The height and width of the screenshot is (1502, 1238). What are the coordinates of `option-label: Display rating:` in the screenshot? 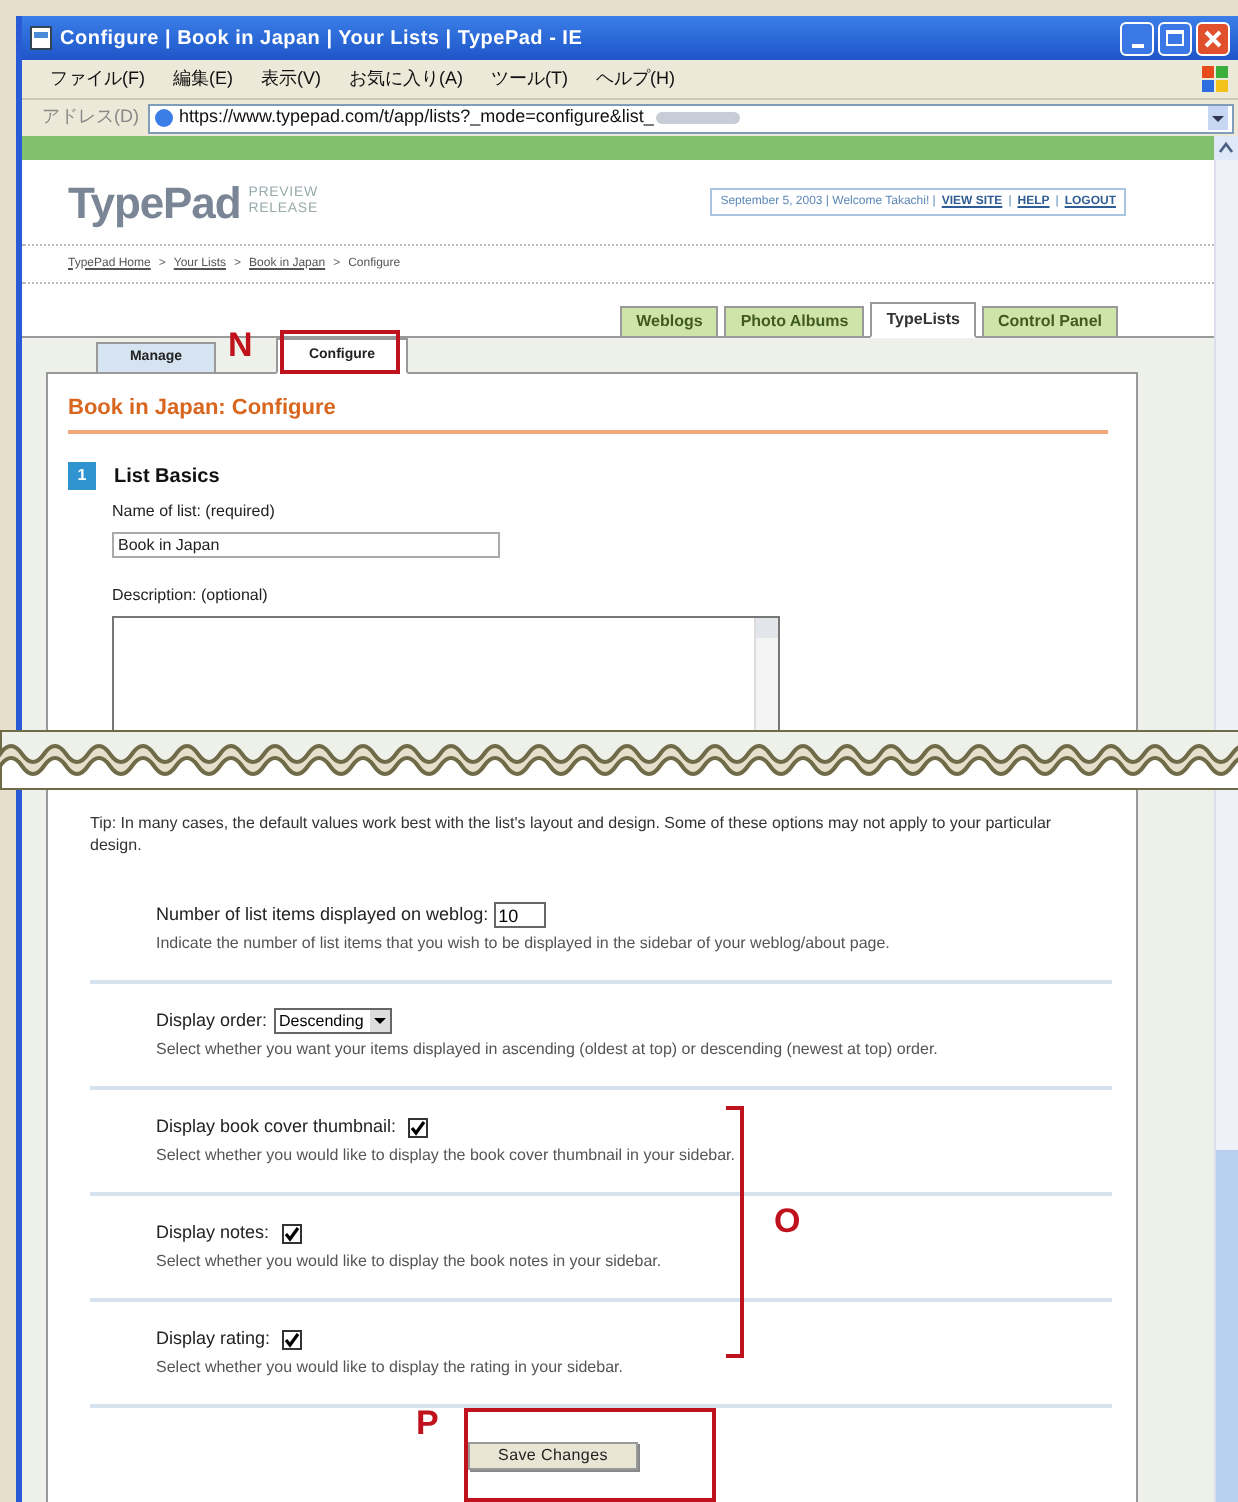 It's located at (213, 1338).